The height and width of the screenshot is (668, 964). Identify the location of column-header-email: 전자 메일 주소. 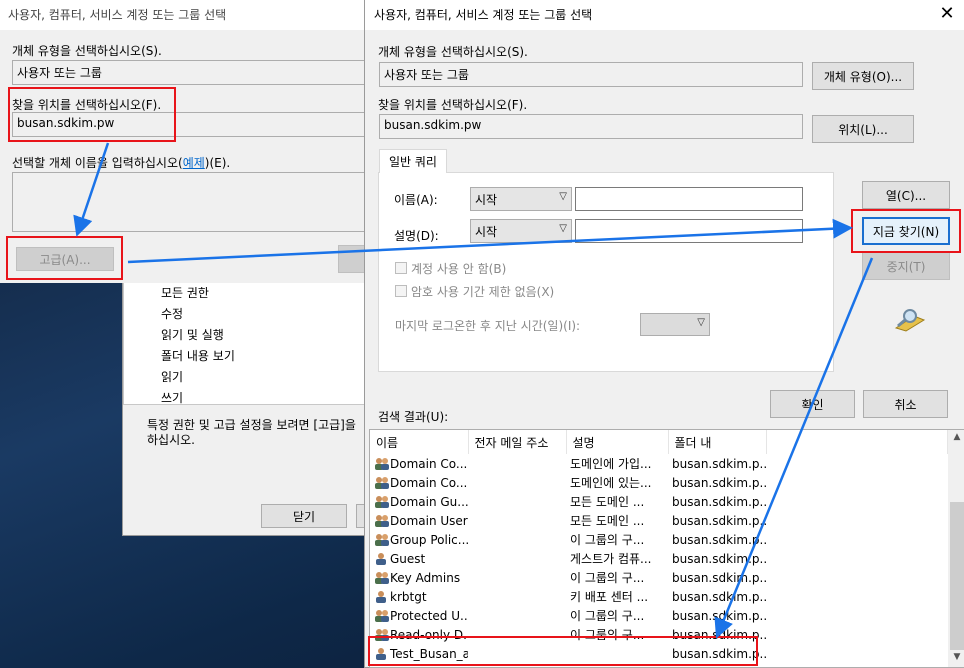
(517, 442).